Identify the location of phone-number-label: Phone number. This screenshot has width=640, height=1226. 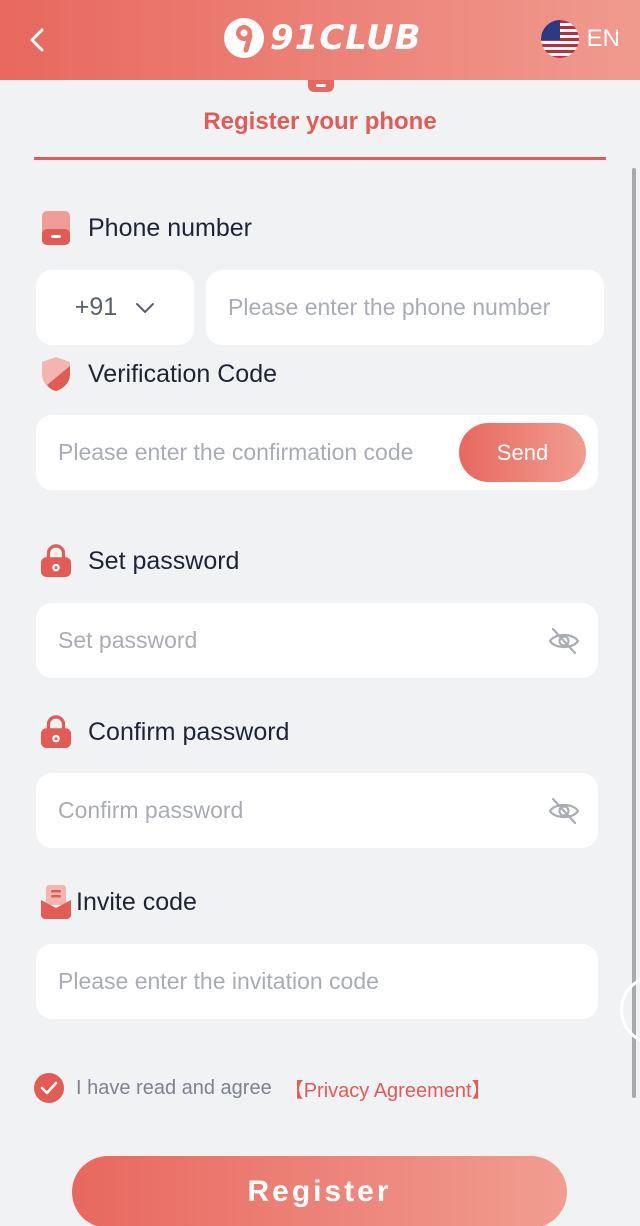
(146, 228).